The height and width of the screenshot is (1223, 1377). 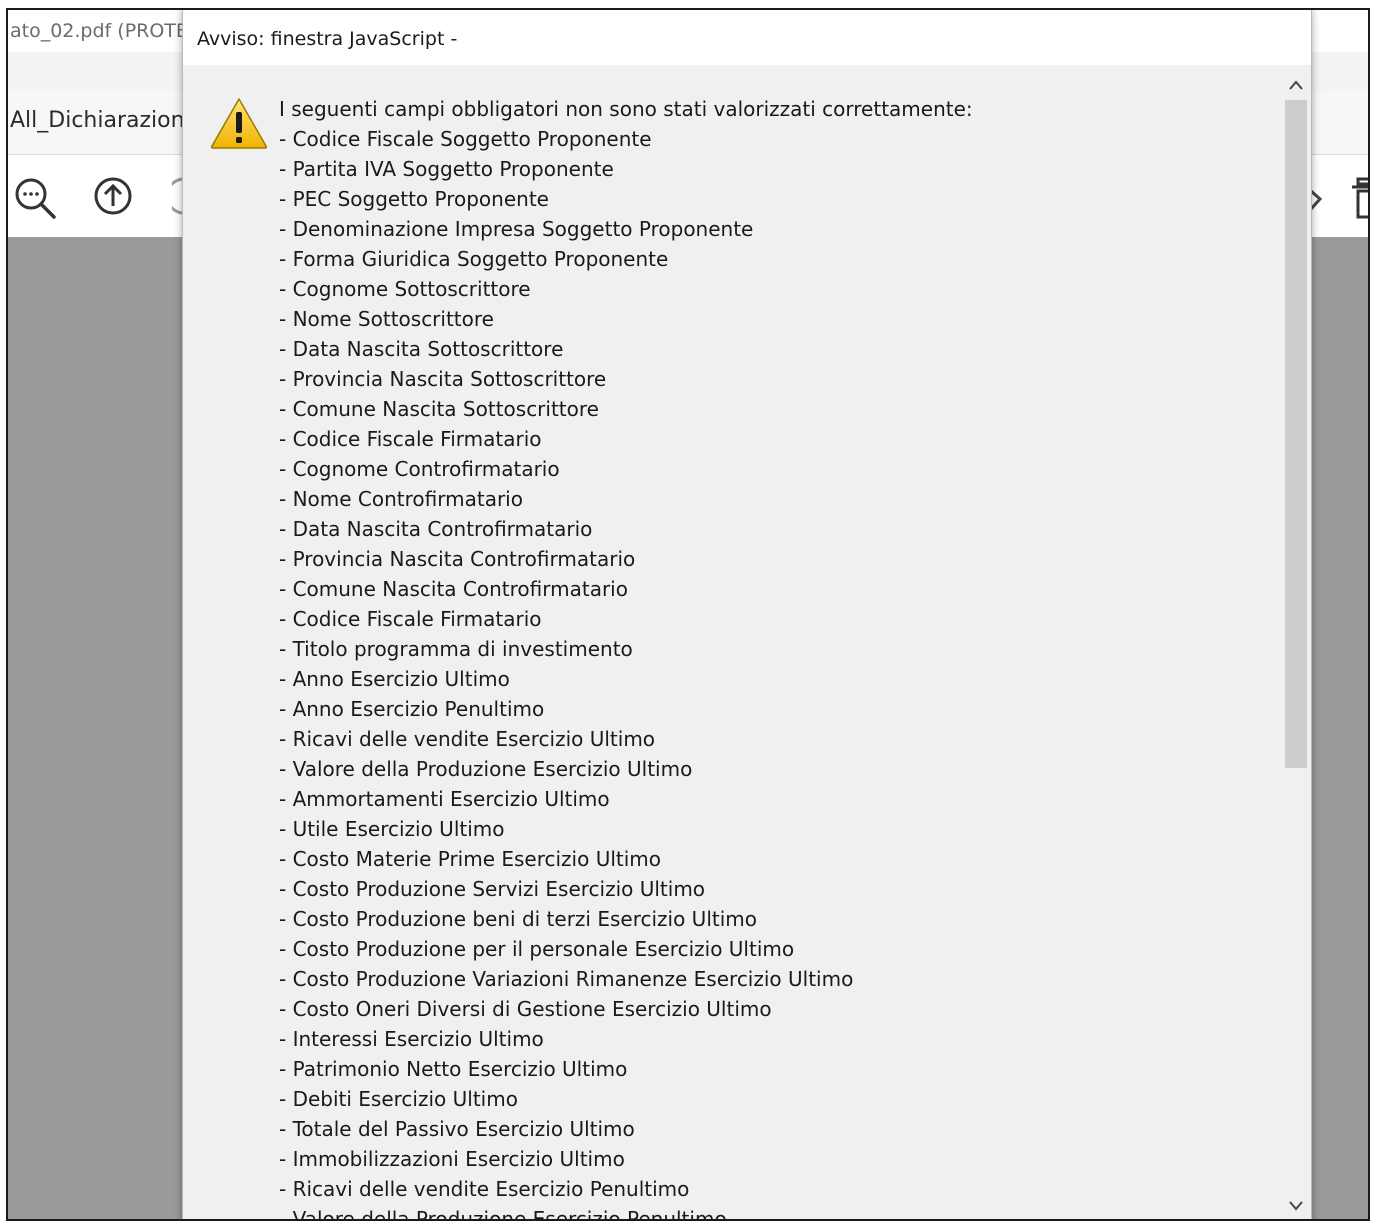 What do you see at coordinates (327, 39) in the screenshot?
I see `dialog-title: Avviso: finestra JavaScript -` at bounding box center [327, 39].